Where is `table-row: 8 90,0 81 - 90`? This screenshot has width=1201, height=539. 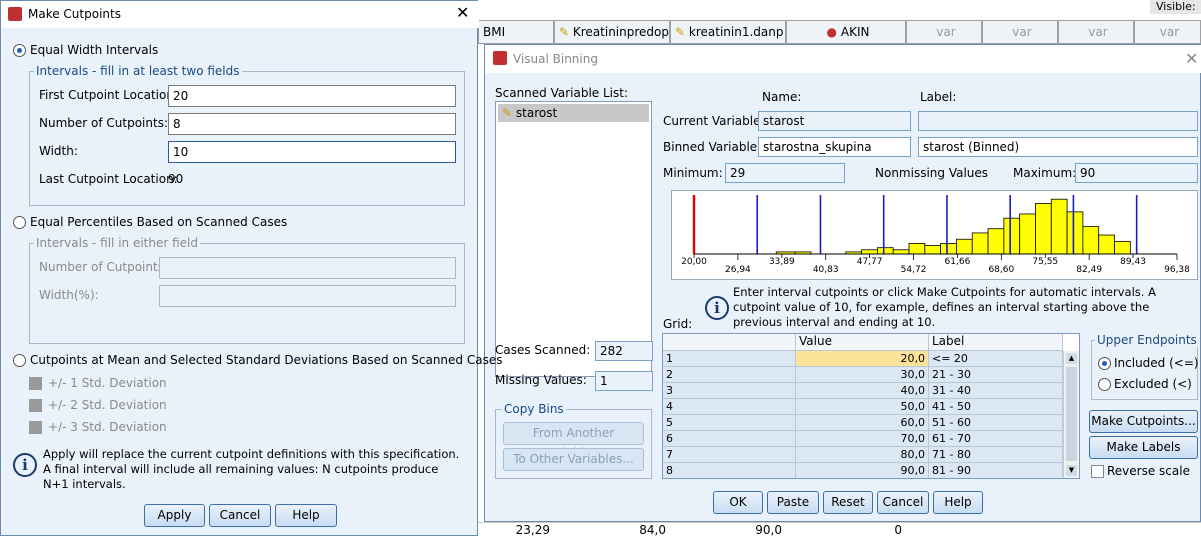 table-row: 8 90,0 81 - 90 is located at coordinates (863, 470).